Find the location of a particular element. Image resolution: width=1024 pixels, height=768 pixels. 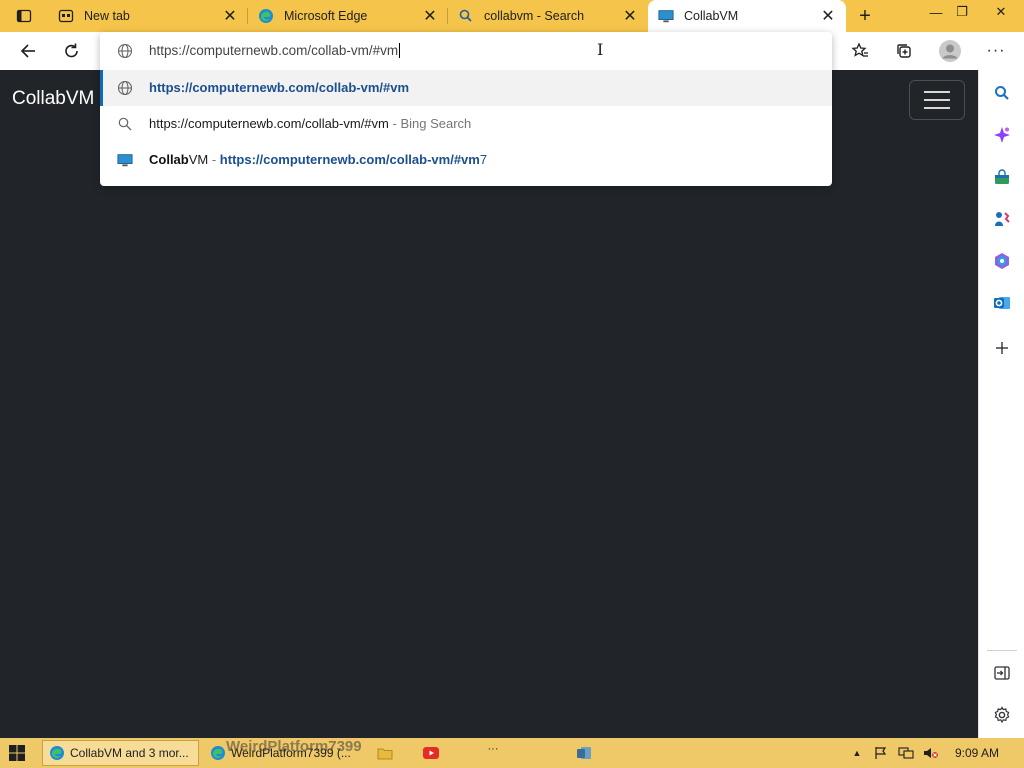

suggestion-url: https://computernewb.com/collab-vm/#vm is located at coordinates (466, 88).